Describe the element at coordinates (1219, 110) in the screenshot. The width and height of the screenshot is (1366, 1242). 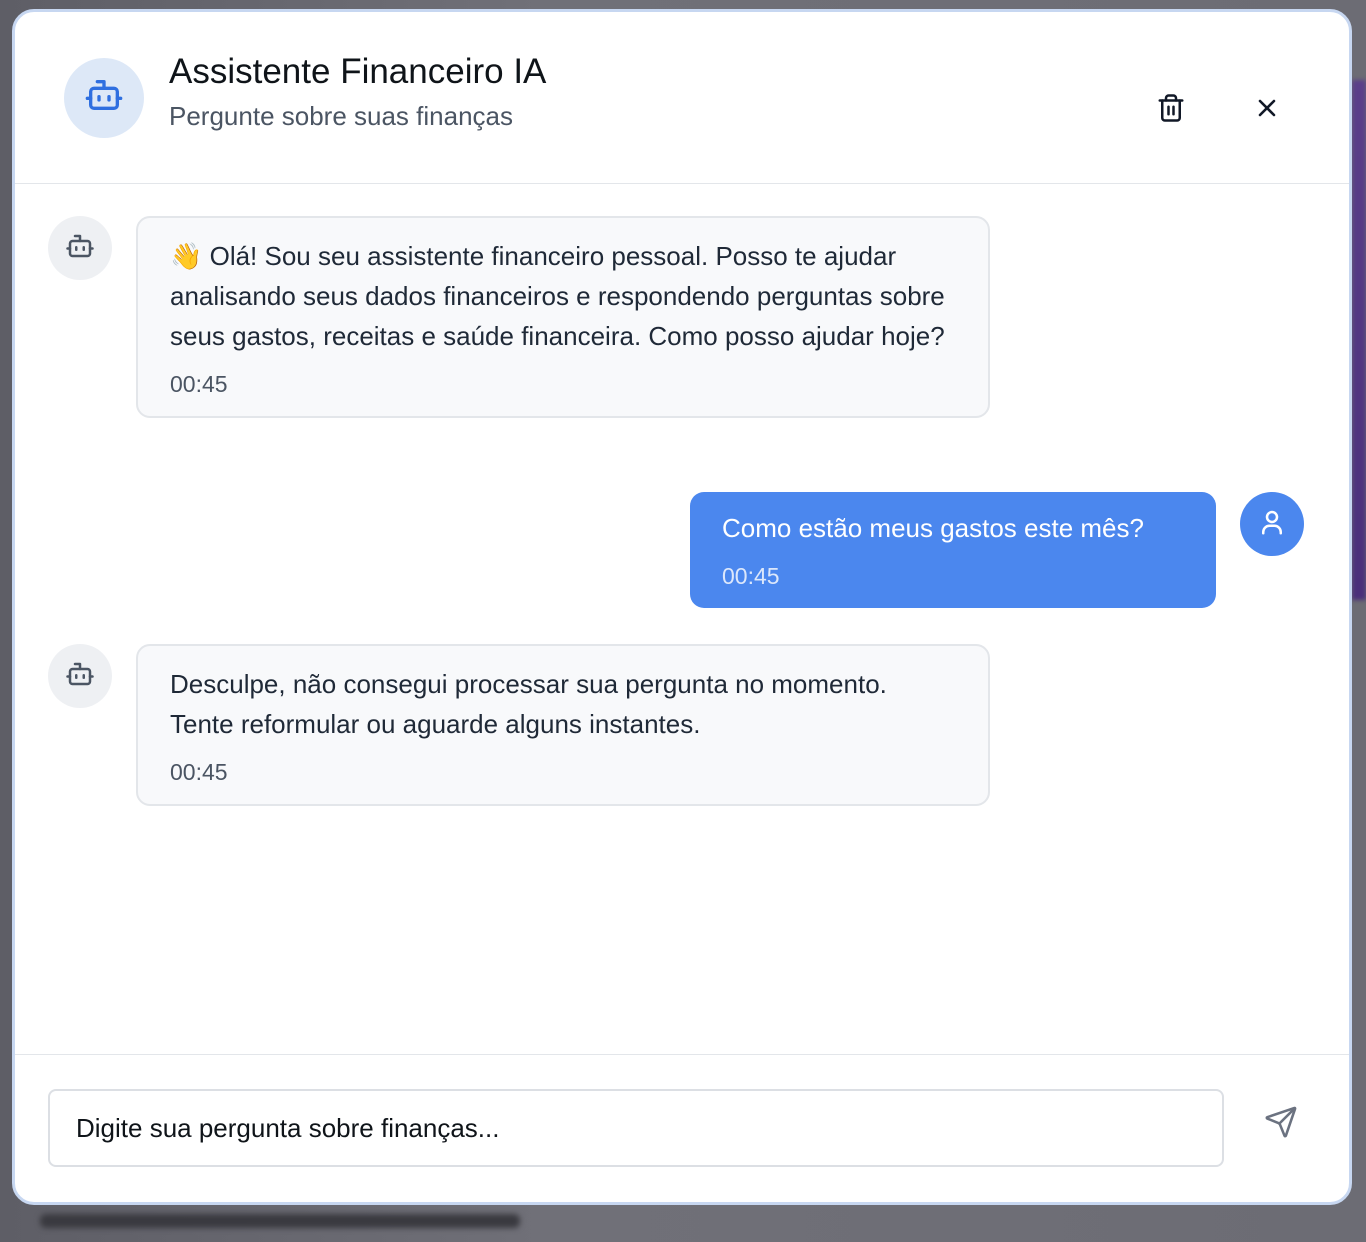
I see `header-actions` at that location.